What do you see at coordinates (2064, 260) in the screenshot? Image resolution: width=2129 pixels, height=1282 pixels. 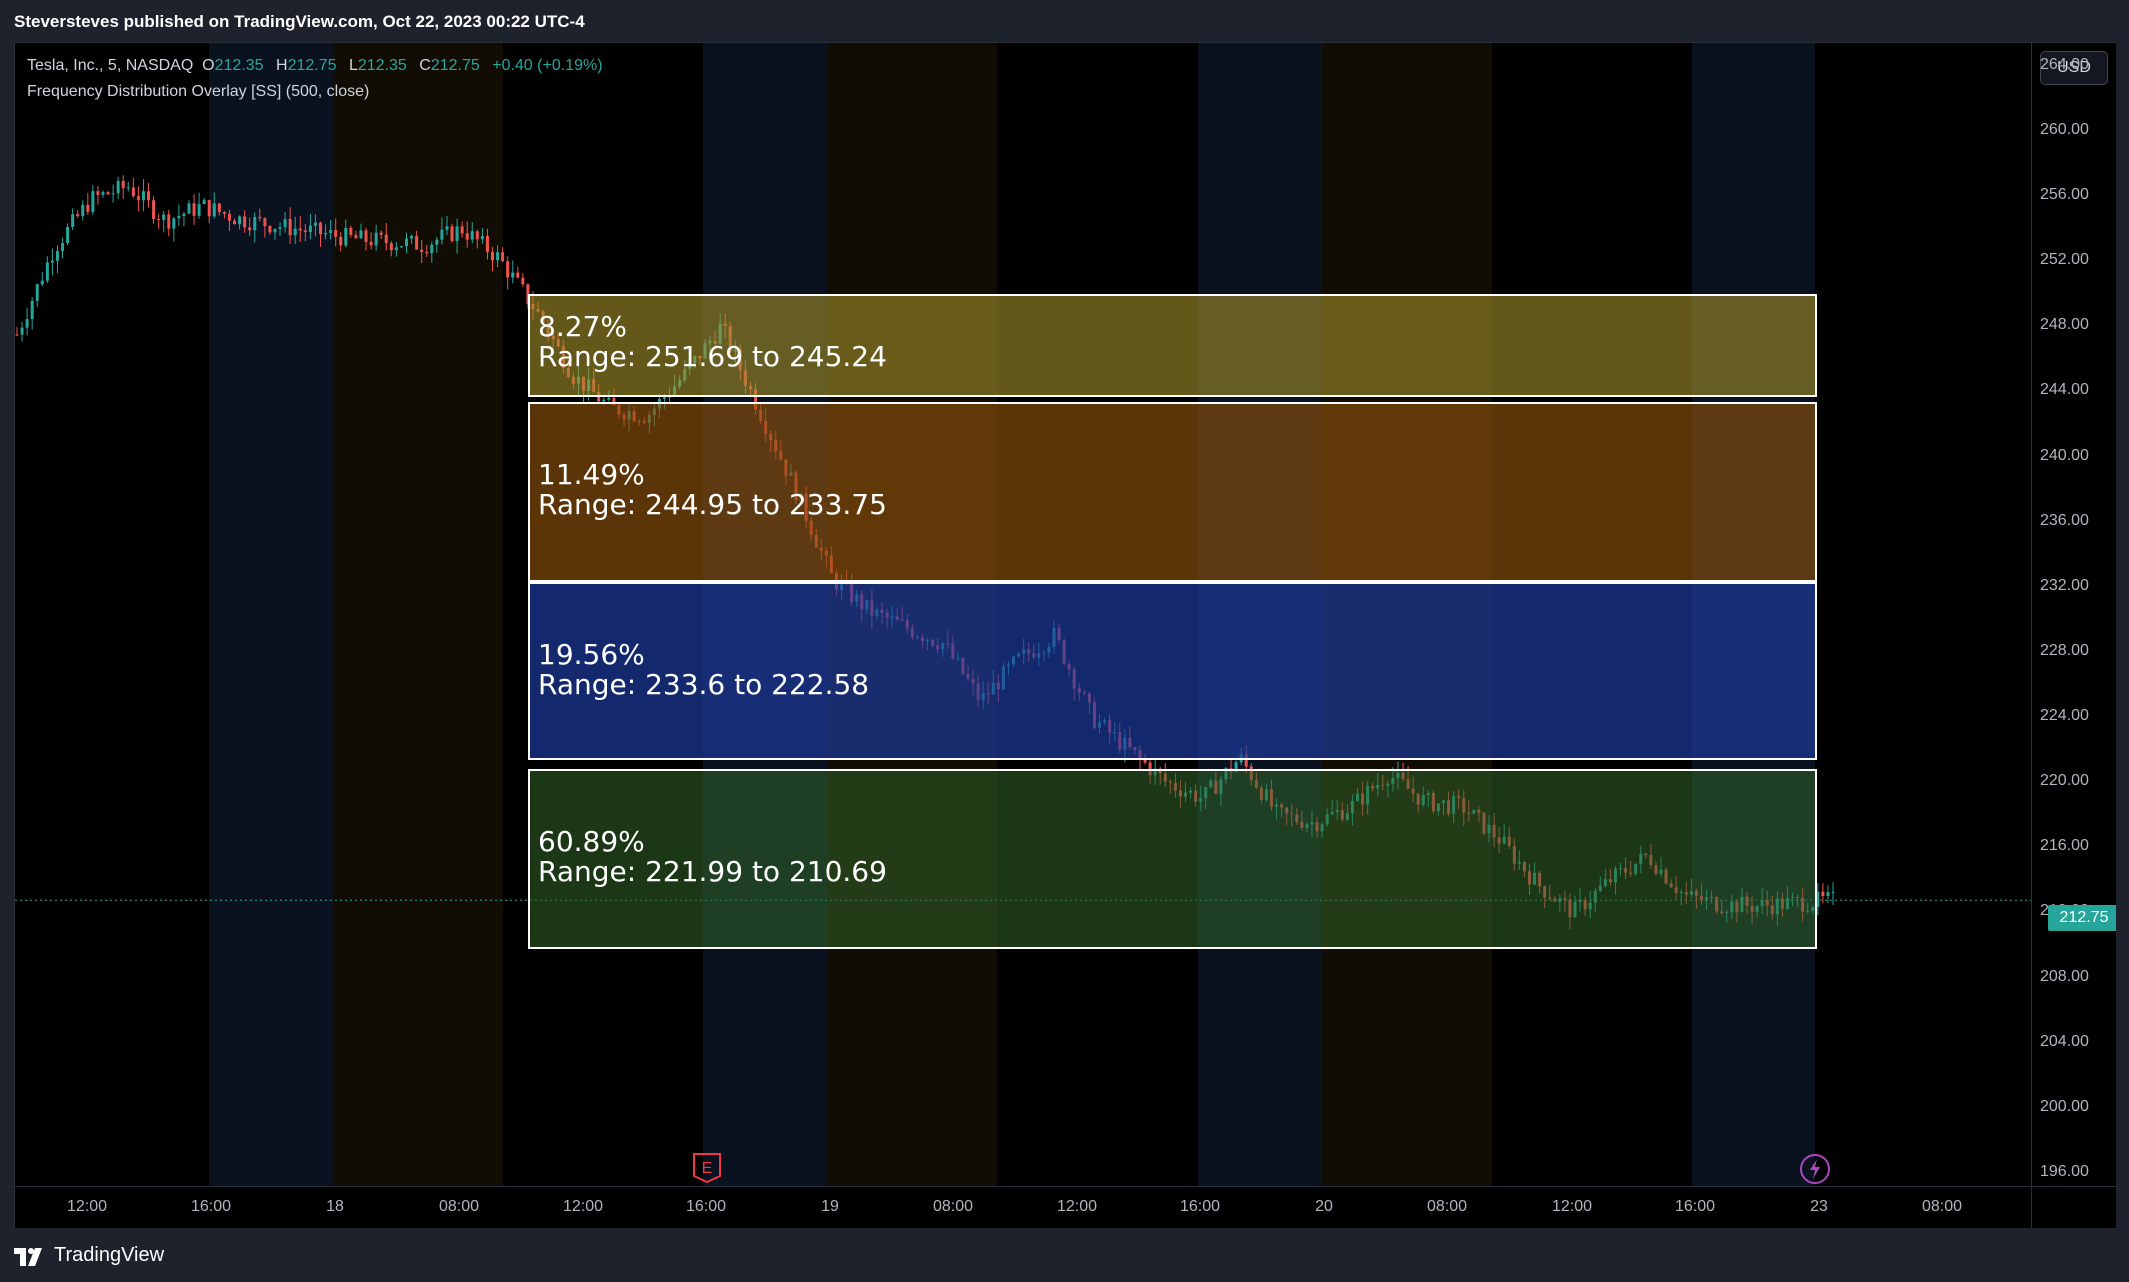 I see `price-tick-label: 252.00` at bounding box center [2064, 260].